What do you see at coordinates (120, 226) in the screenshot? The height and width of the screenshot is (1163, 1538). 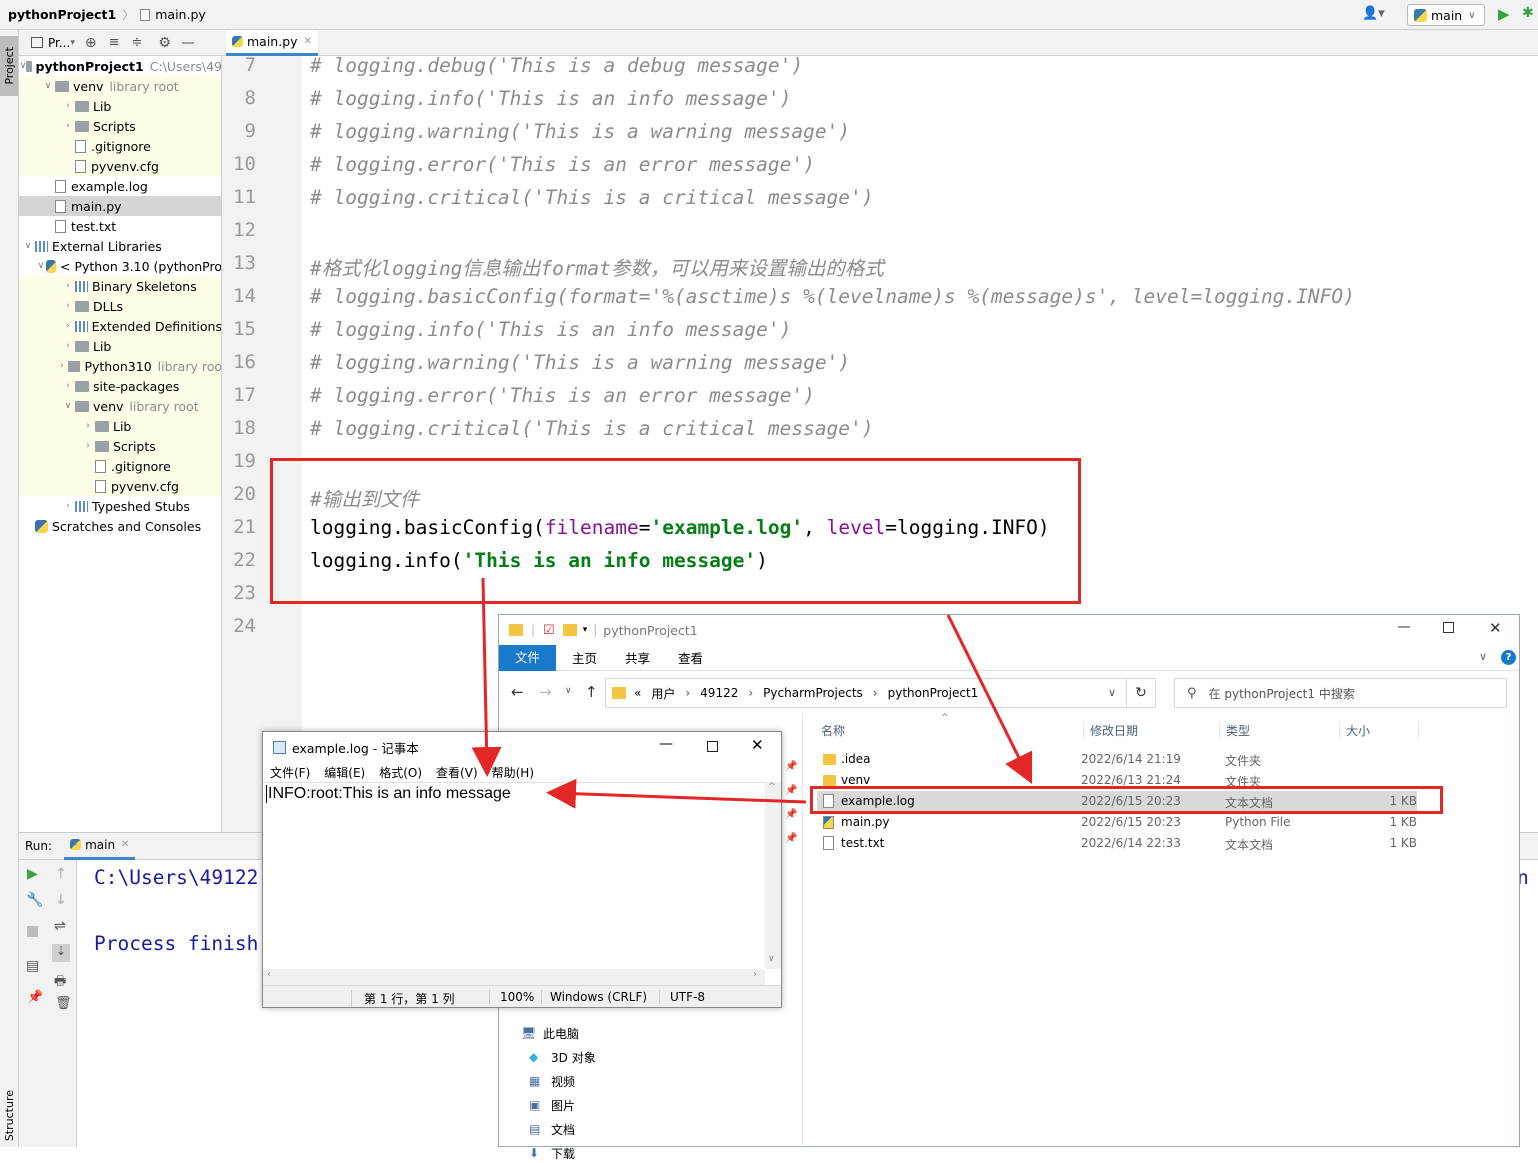 I see `tree-item: test.txt` at bounding box center [120, 226].